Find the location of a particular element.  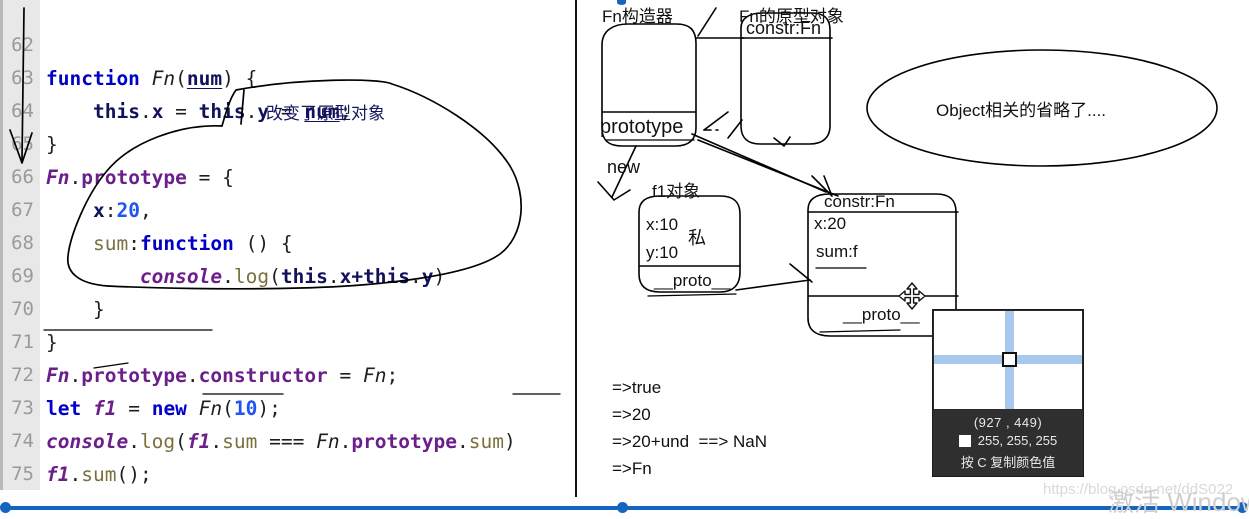

copy-color-hint: 按 C 复制颜色值 is located at coordinates (1008, 462).